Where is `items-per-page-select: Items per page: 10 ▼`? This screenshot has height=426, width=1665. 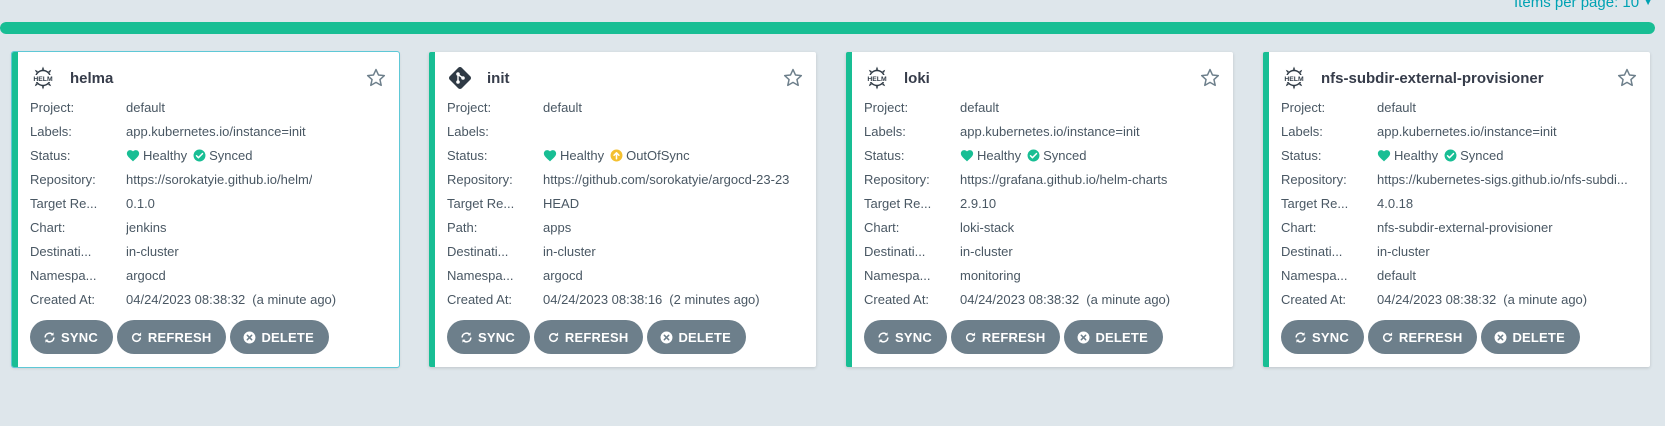 items-per-page-select: Items per page: 10 ▼ is located at coordinates (1583, 5).